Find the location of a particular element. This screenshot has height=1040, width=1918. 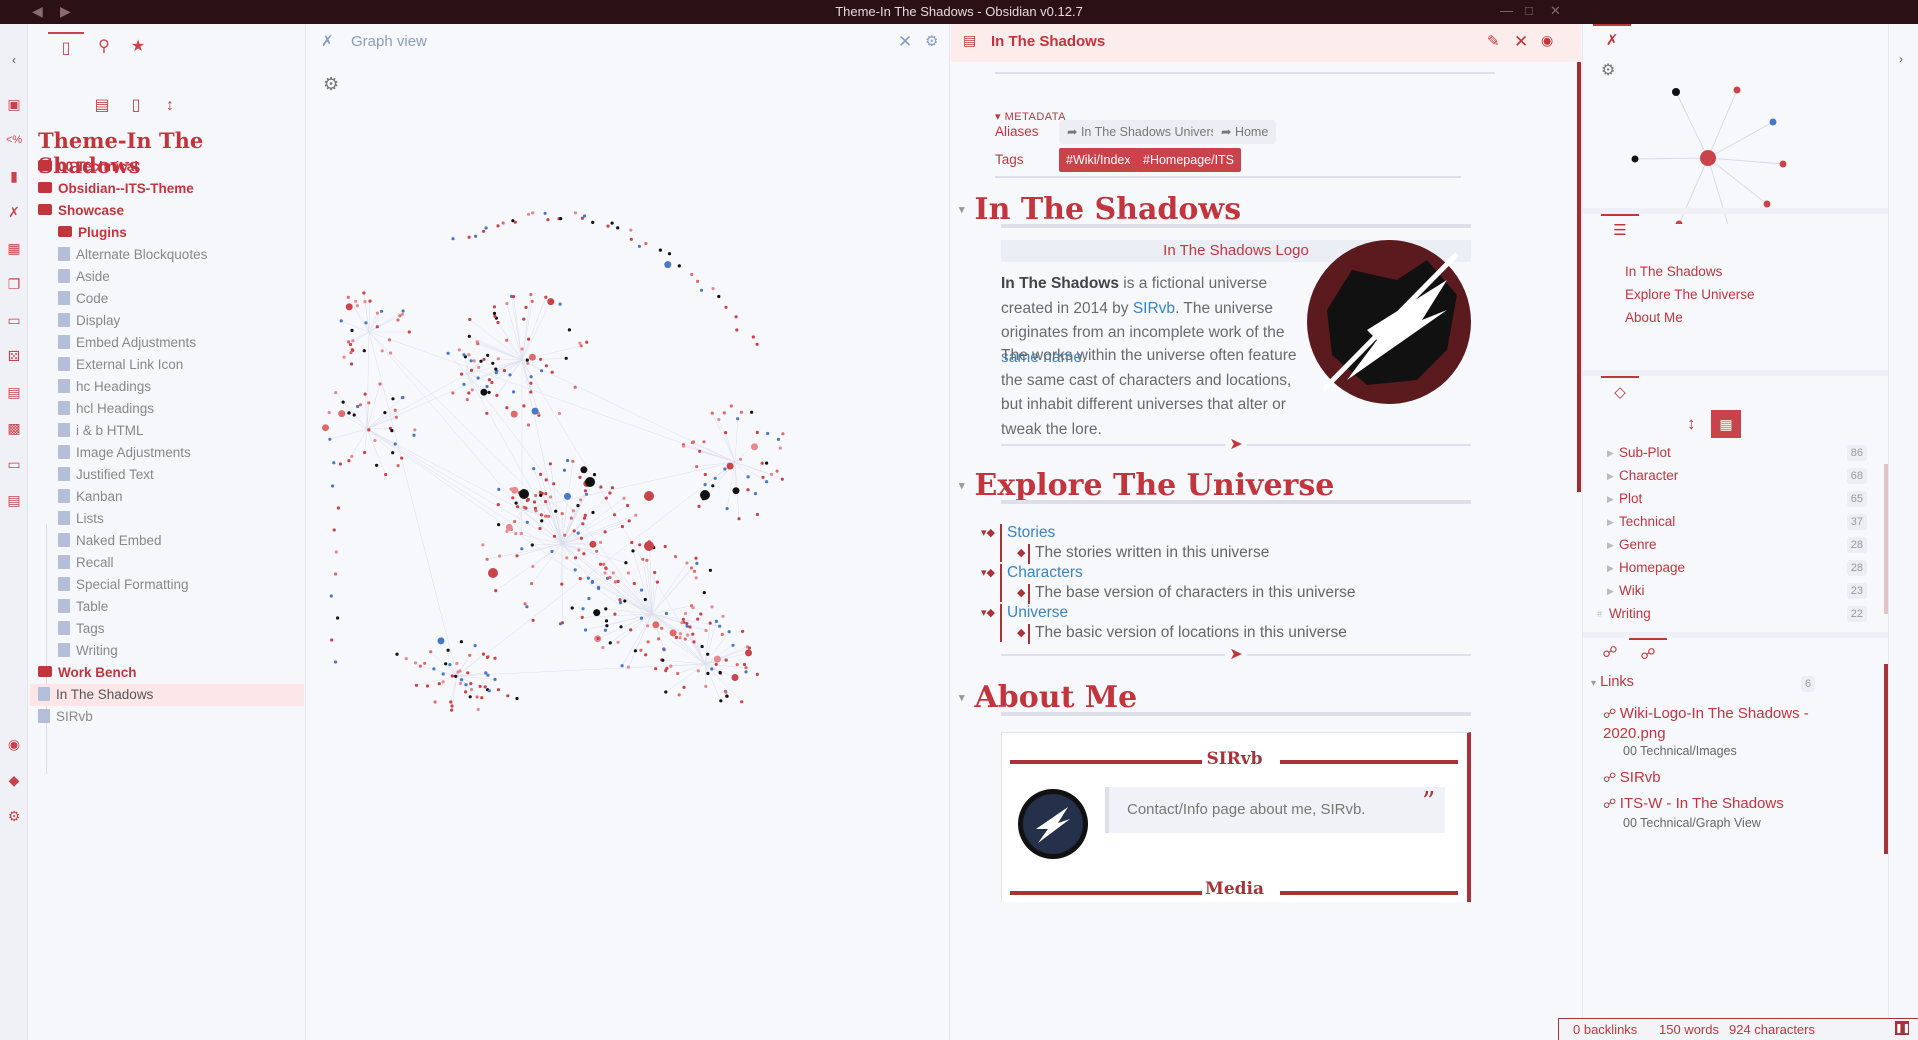

outgoing-link: ☍ SIRvb is located at coordinates (1718, 778).